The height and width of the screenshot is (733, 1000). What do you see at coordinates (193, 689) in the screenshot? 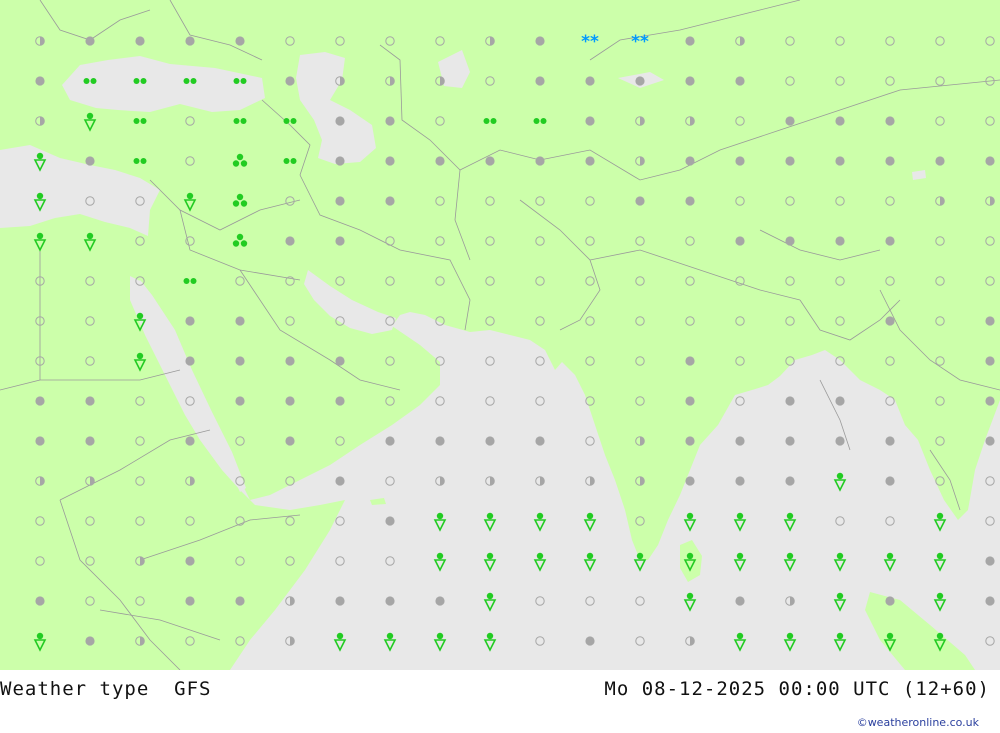
I see `model-label: GFS` at bounding box center [193, 689].